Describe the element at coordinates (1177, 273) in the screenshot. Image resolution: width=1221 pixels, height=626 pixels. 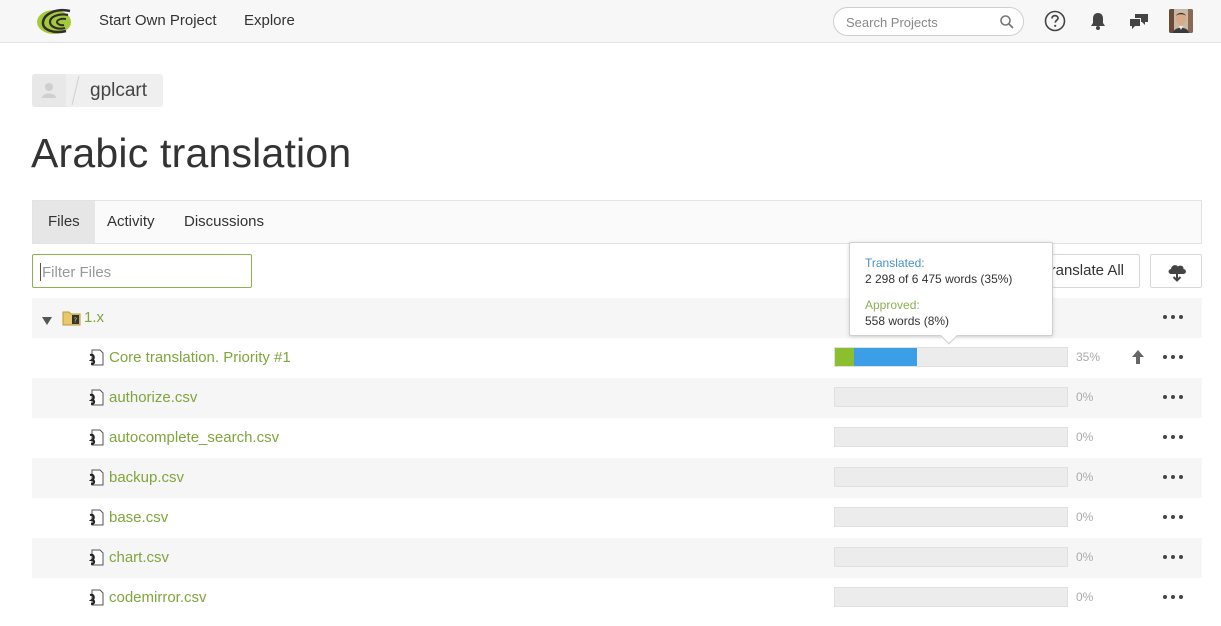
I see `cloud-download-icon` at that location.